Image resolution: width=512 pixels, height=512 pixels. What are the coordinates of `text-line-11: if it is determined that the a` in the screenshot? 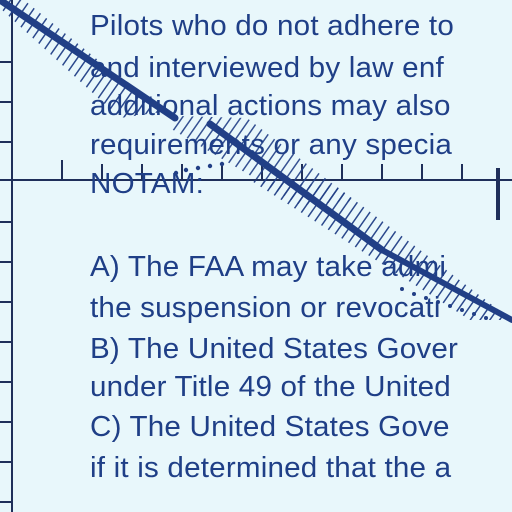 It's located at (271, 468).